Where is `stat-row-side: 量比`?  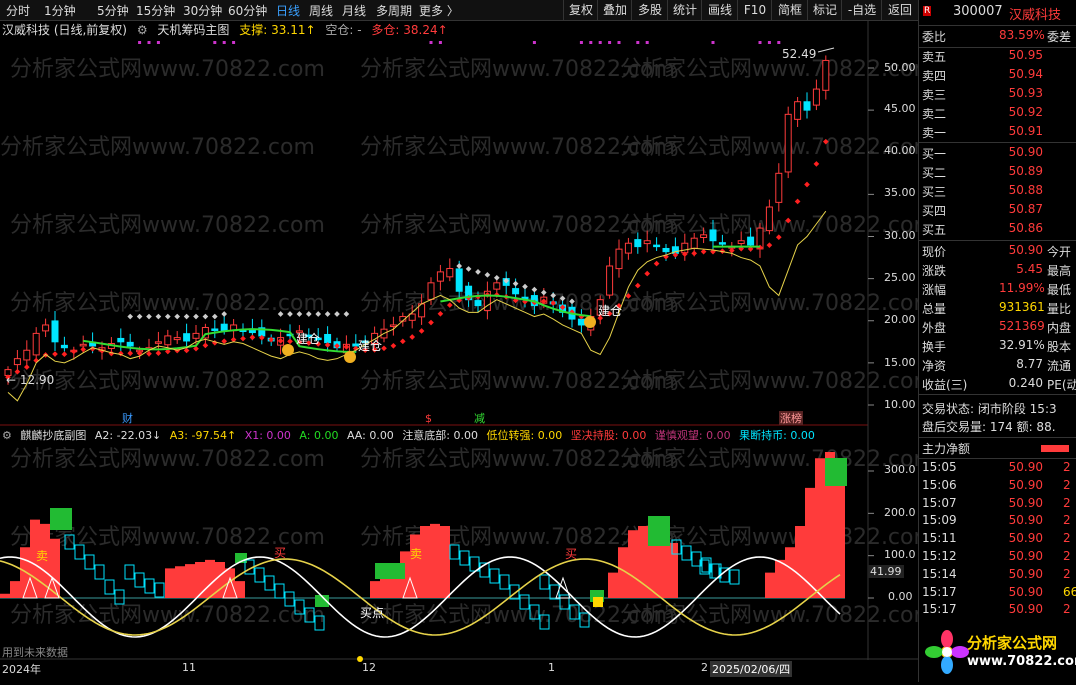 stat-row-side: 量比 is located at coordinates (1059, 309).